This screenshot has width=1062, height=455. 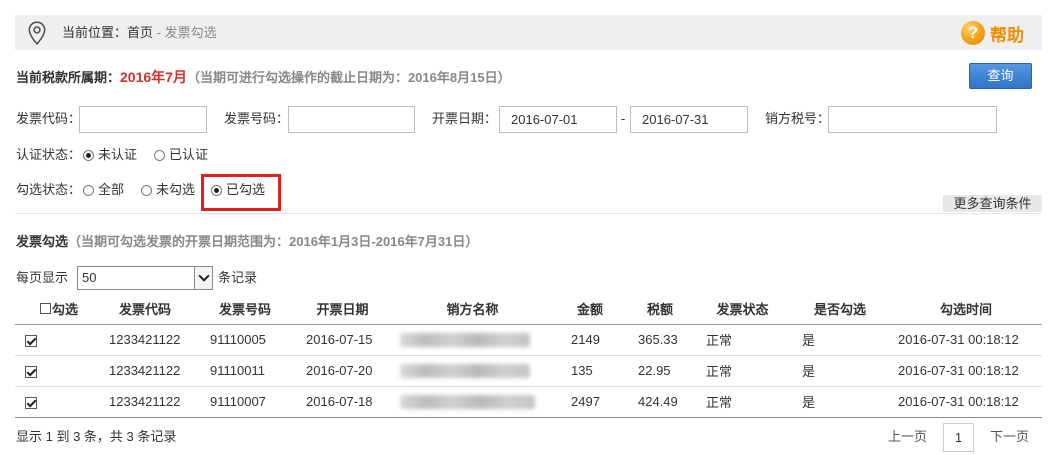 I want to click on option-label: 全部, so click(x=111, y=189).